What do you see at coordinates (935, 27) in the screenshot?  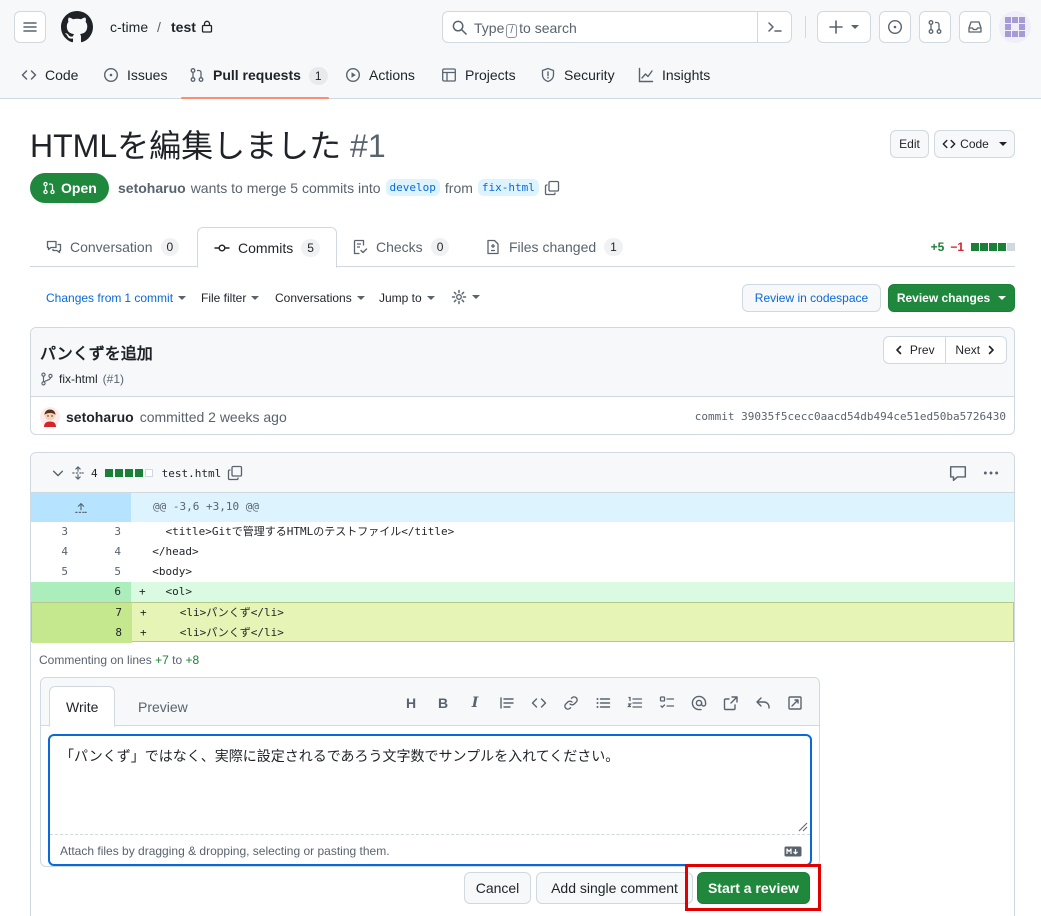 I see `pull-requests-button` at bounding box center [935, 27].